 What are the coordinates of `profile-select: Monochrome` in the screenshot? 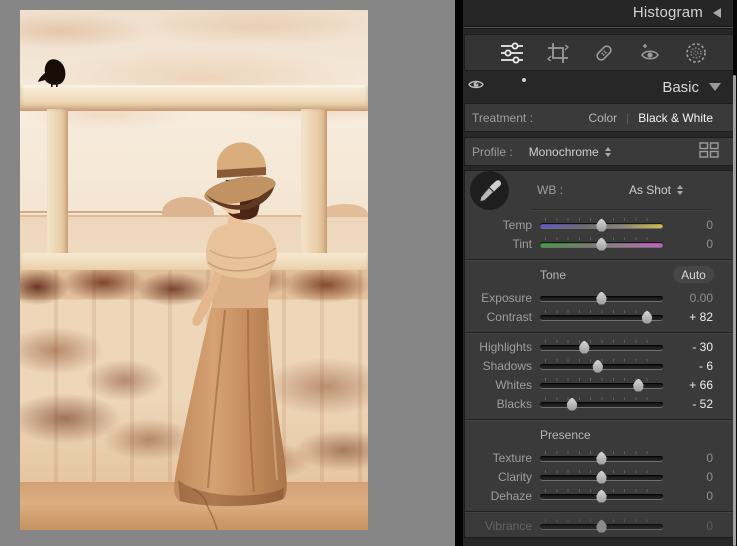 It's located at (570, 152).